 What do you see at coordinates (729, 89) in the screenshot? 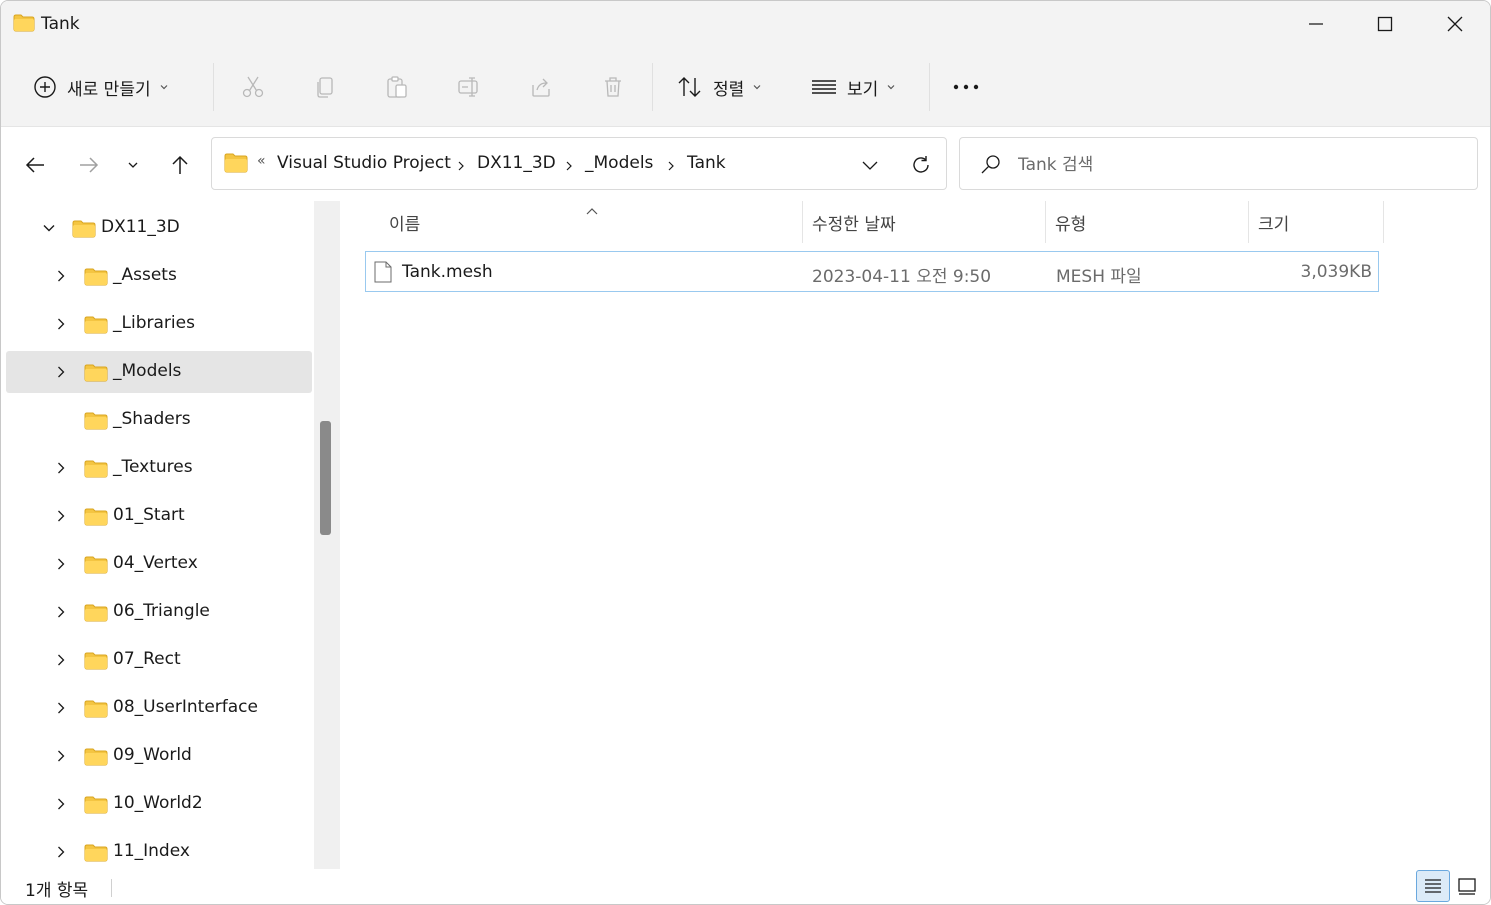
I see `sort-label: 정렬` at bounding box center [729, 89].